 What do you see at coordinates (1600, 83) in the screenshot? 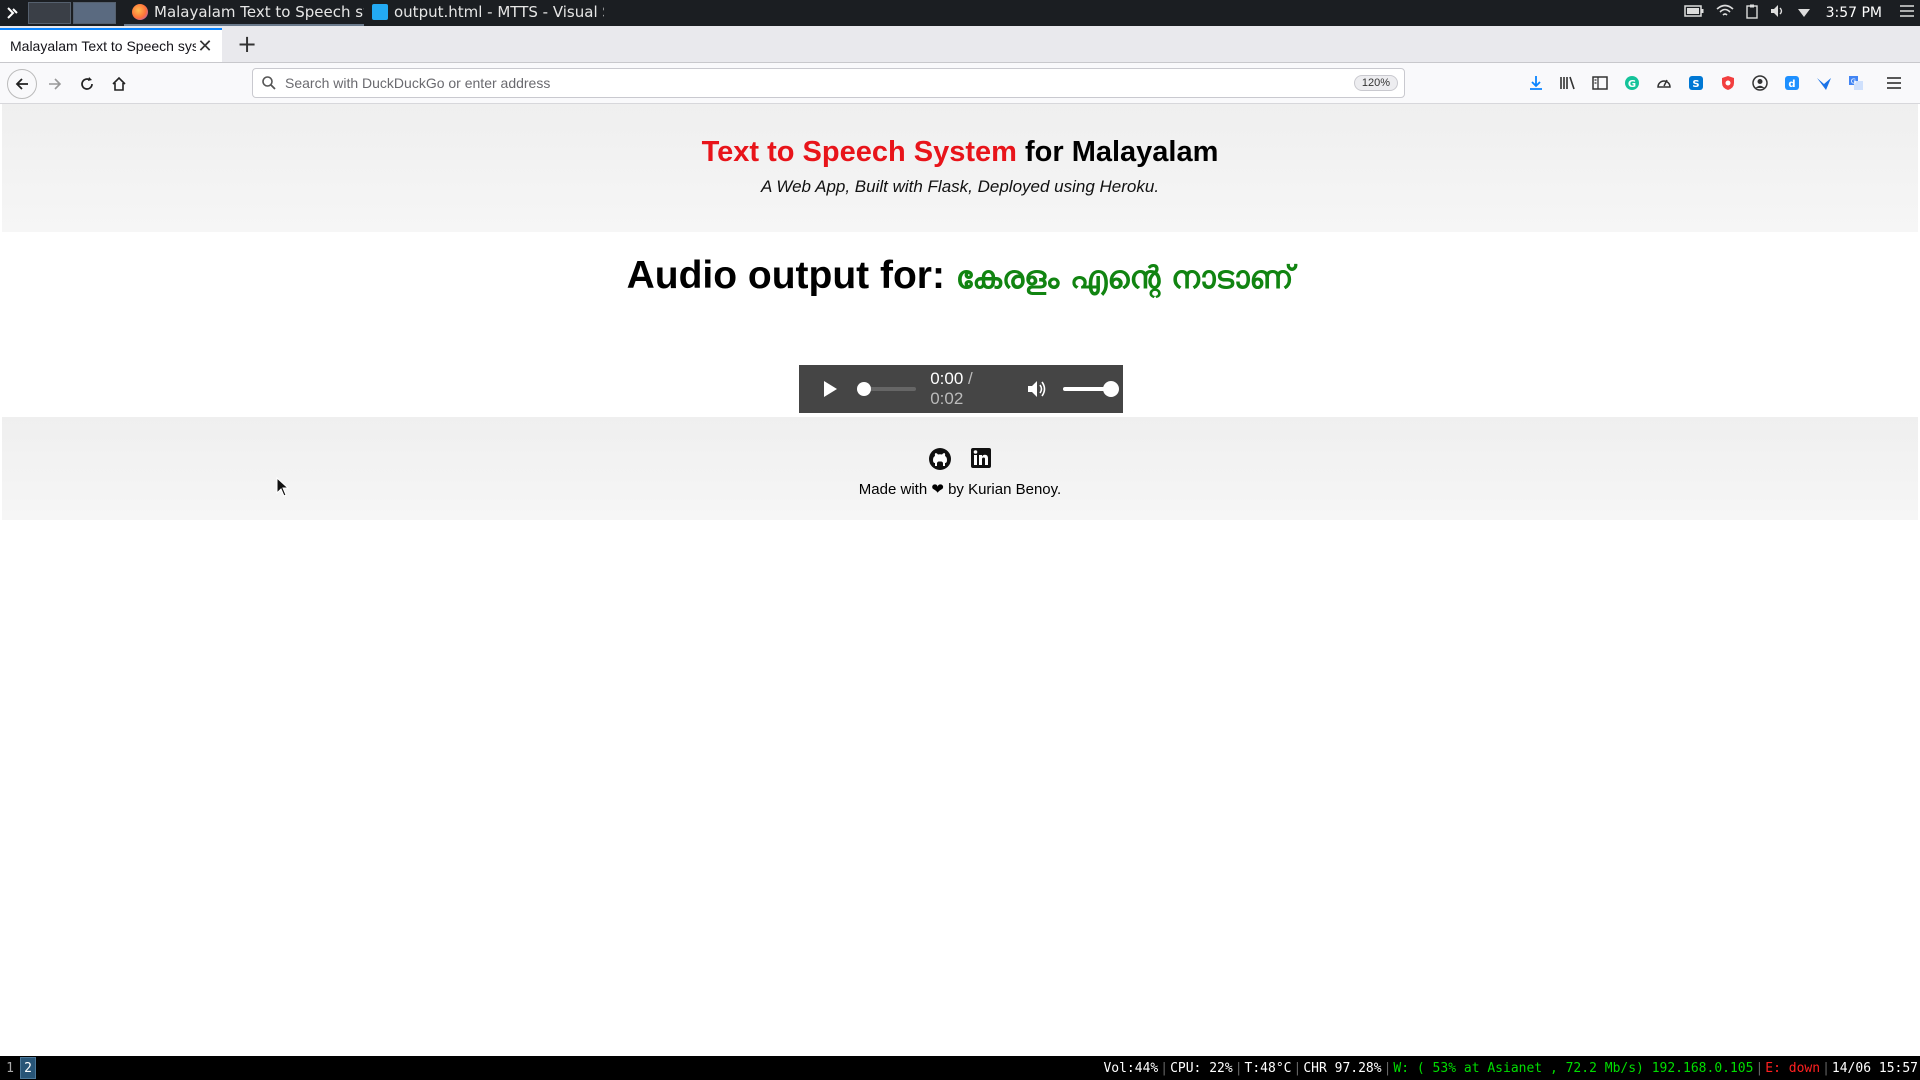
I see `sidebar-icon` at bounding box center [1600, 83].